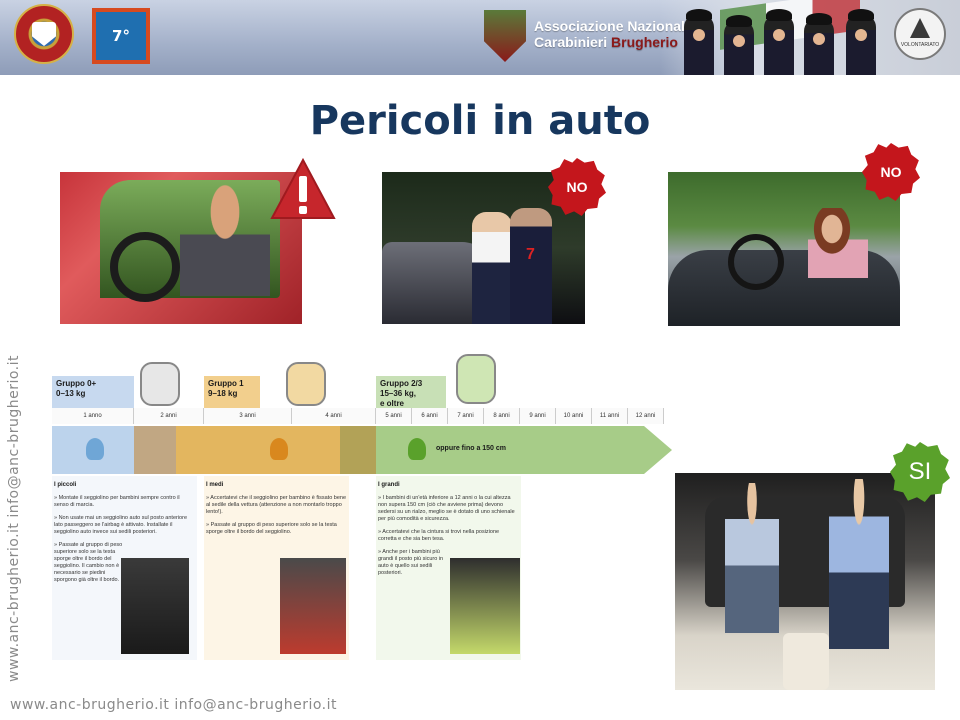 The height and width of the screenshot is (720, 960). I want to click on age-label: 2 anni, so click(169, 416).